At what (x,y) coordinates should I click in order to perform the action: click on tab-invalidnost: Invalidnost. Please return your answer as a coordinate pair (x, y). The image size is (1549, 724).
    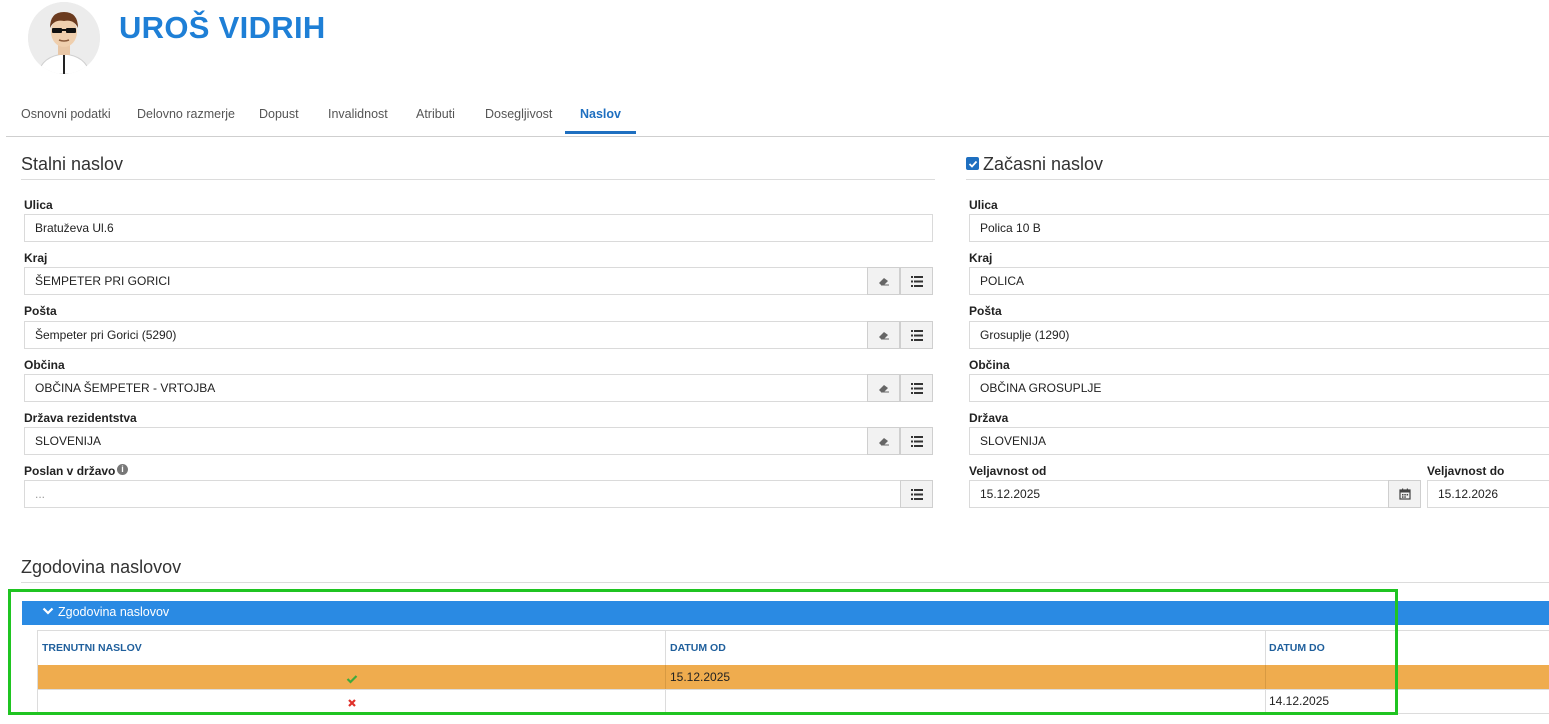
    Looking at the image, I should click on (358, 115).